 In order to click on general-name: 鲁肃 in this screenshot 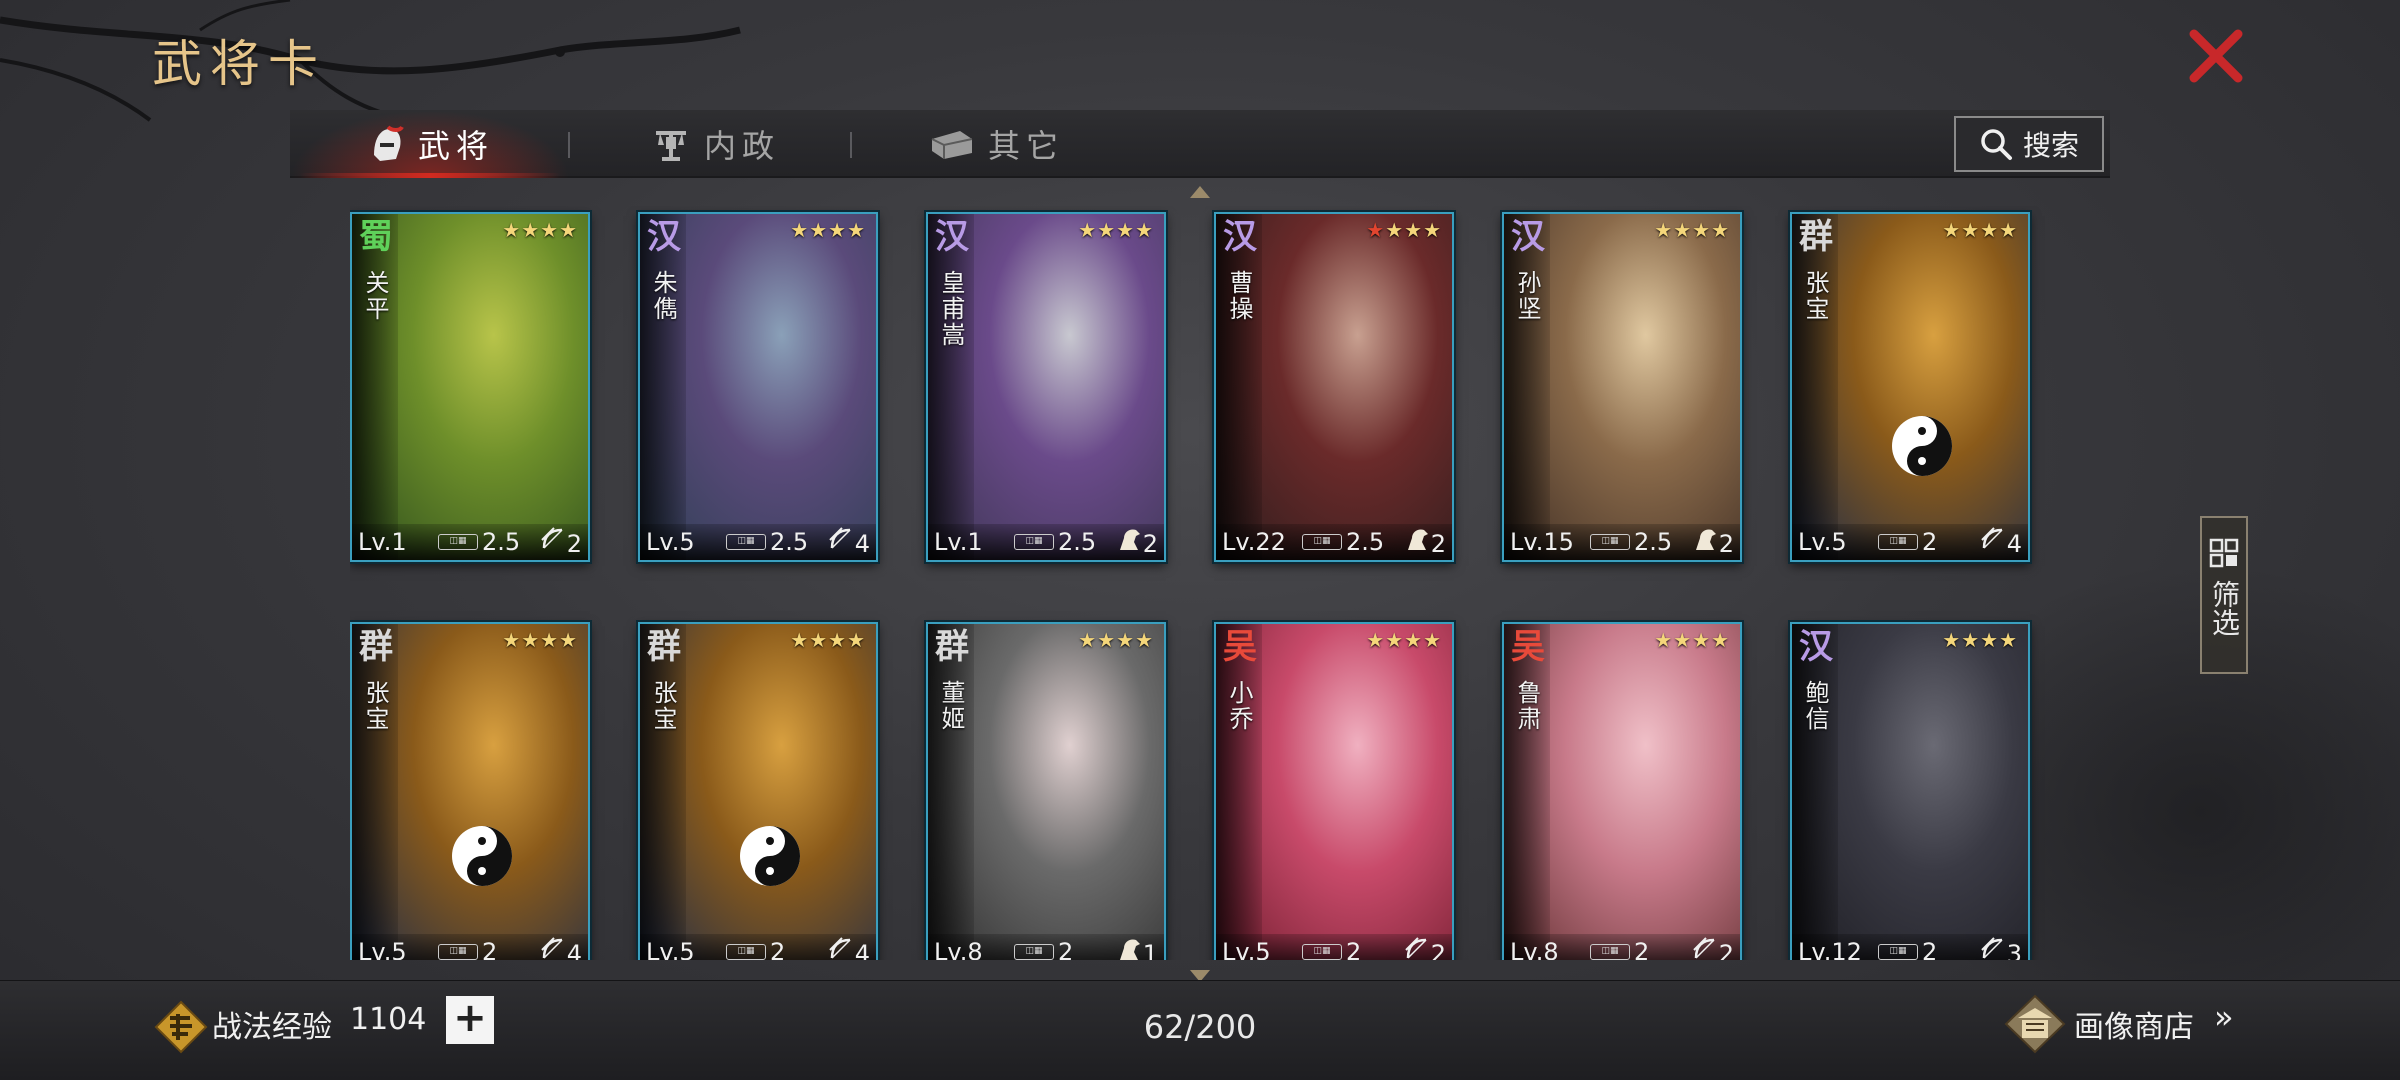, I will do `click(1527, 706)`.